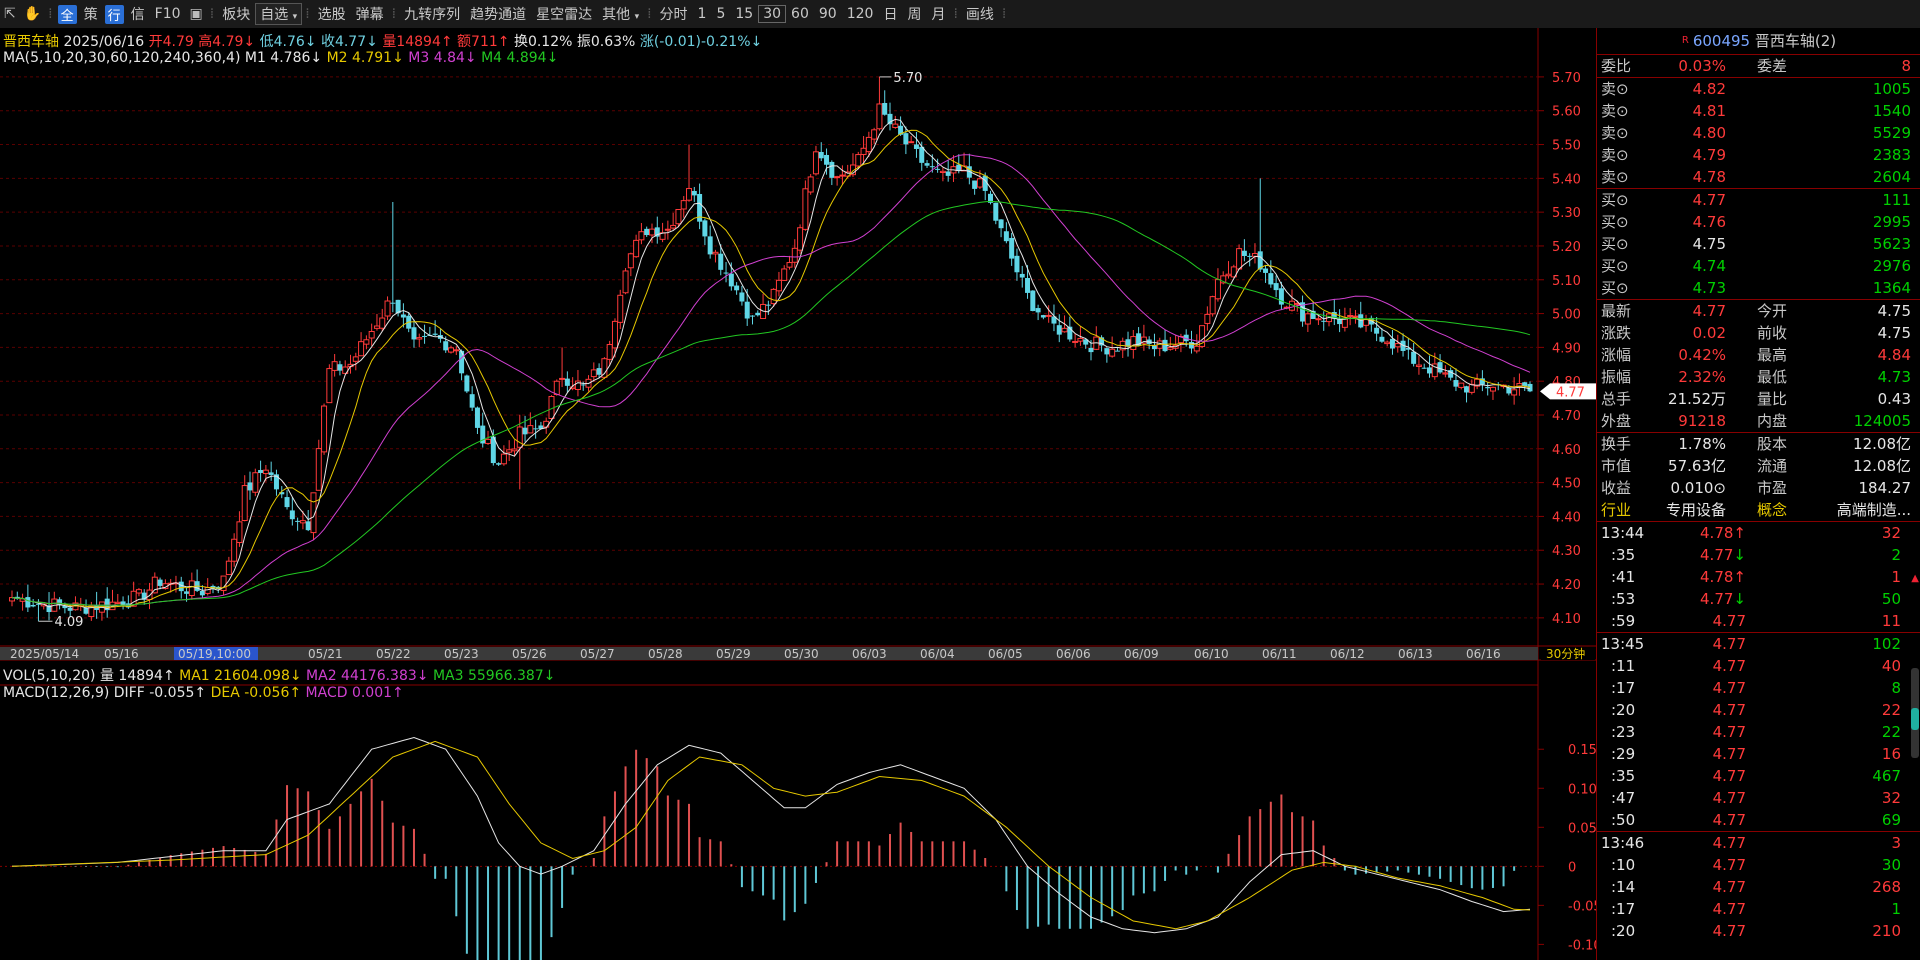 This screenshot has width=1920, height=960. I want to click on ask-price: 4.81, so click(1709, 111).